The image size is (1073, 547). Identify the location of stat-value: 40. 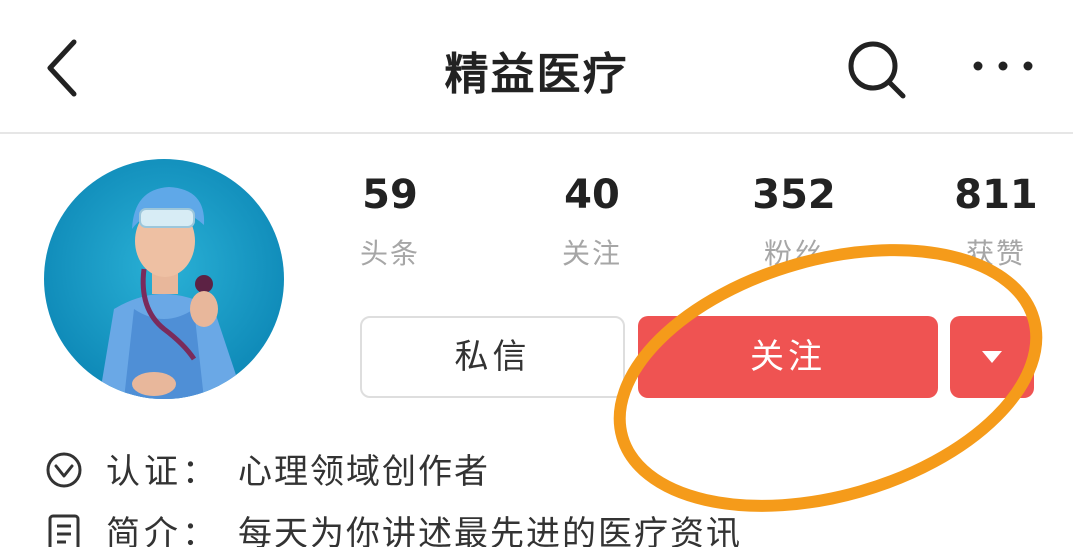
(592, 195).